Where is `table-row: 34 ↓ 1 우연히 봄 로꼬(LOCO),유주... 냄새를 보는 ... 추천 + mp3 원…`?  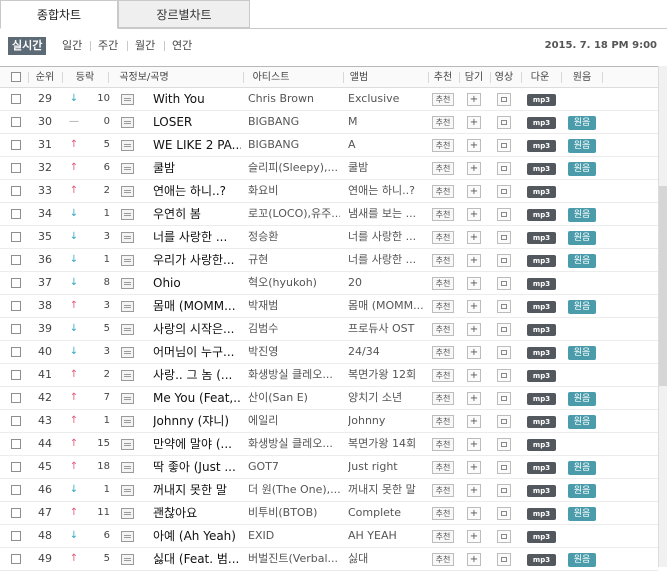
table-row: 34 ↓ 1 우연히 봄 로꼬(LOCO),유주... 냄새를 보는 ... 추천 + mp3 원… is located at coordinates (329, 214).